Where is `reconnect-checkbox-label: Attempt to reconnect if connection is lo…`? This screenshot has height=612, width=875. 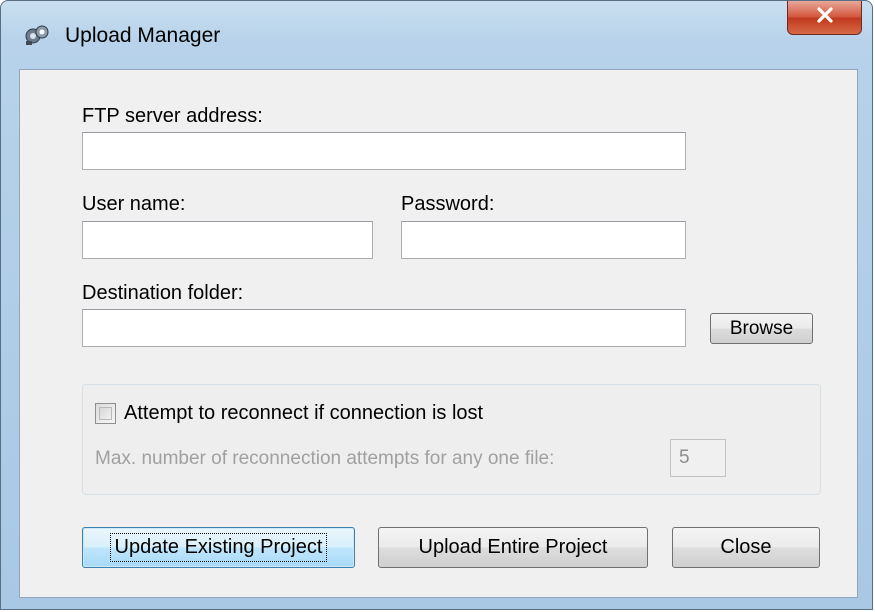
reconnect-checkbox-label: Attempt to reconnect if connection is lo… is located at coordinates (303, 413).